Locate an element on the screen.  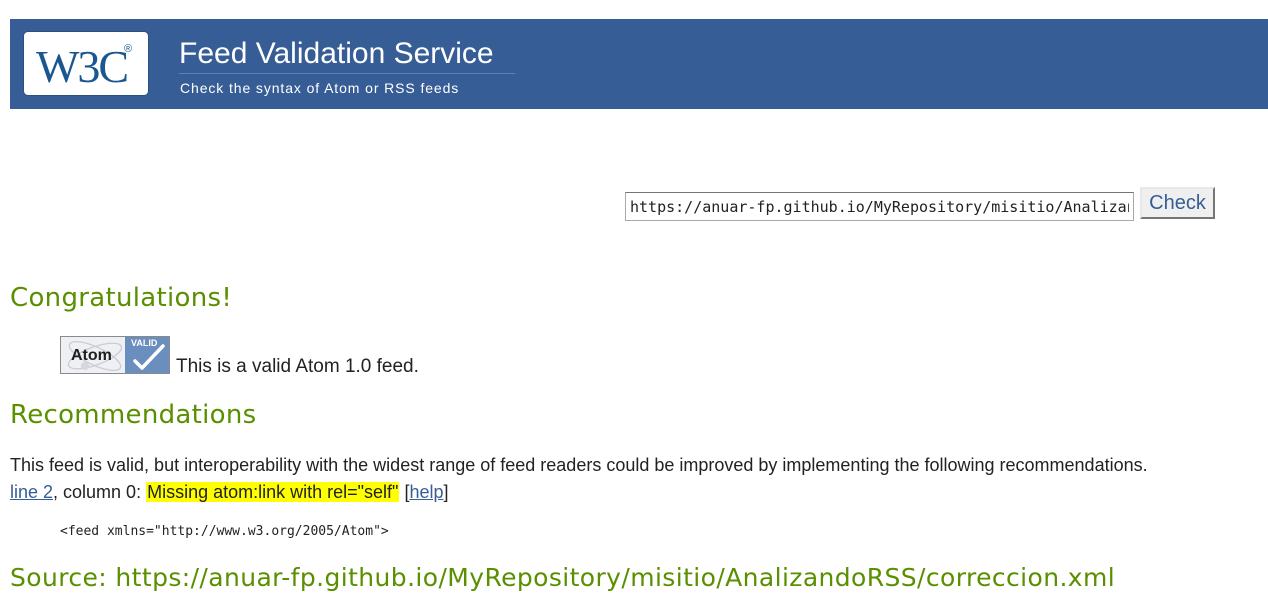
column-text: , column 0: is located at coordinates (100, 492).